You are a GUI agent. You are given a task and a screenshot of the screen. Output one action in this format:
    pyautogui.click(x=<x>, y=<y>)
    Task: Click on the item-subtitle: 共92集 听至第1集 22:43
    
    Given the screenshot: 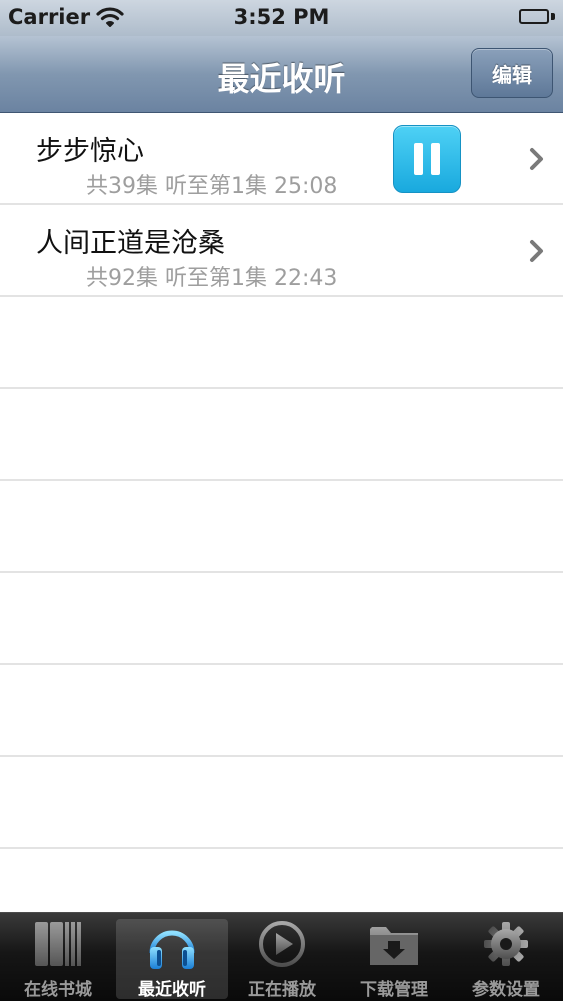 What is the action you would take?
    pyautogui.click(x=212, y=278)
    